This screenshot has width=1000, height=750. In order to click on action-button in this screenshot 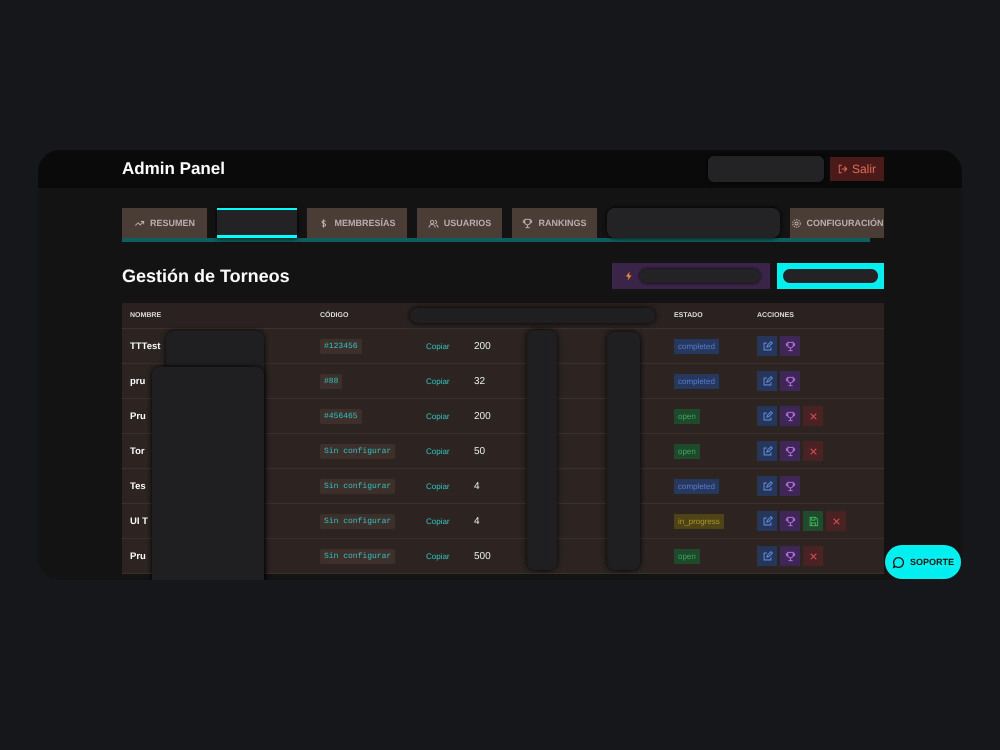, I will do `click(830, 276)`.